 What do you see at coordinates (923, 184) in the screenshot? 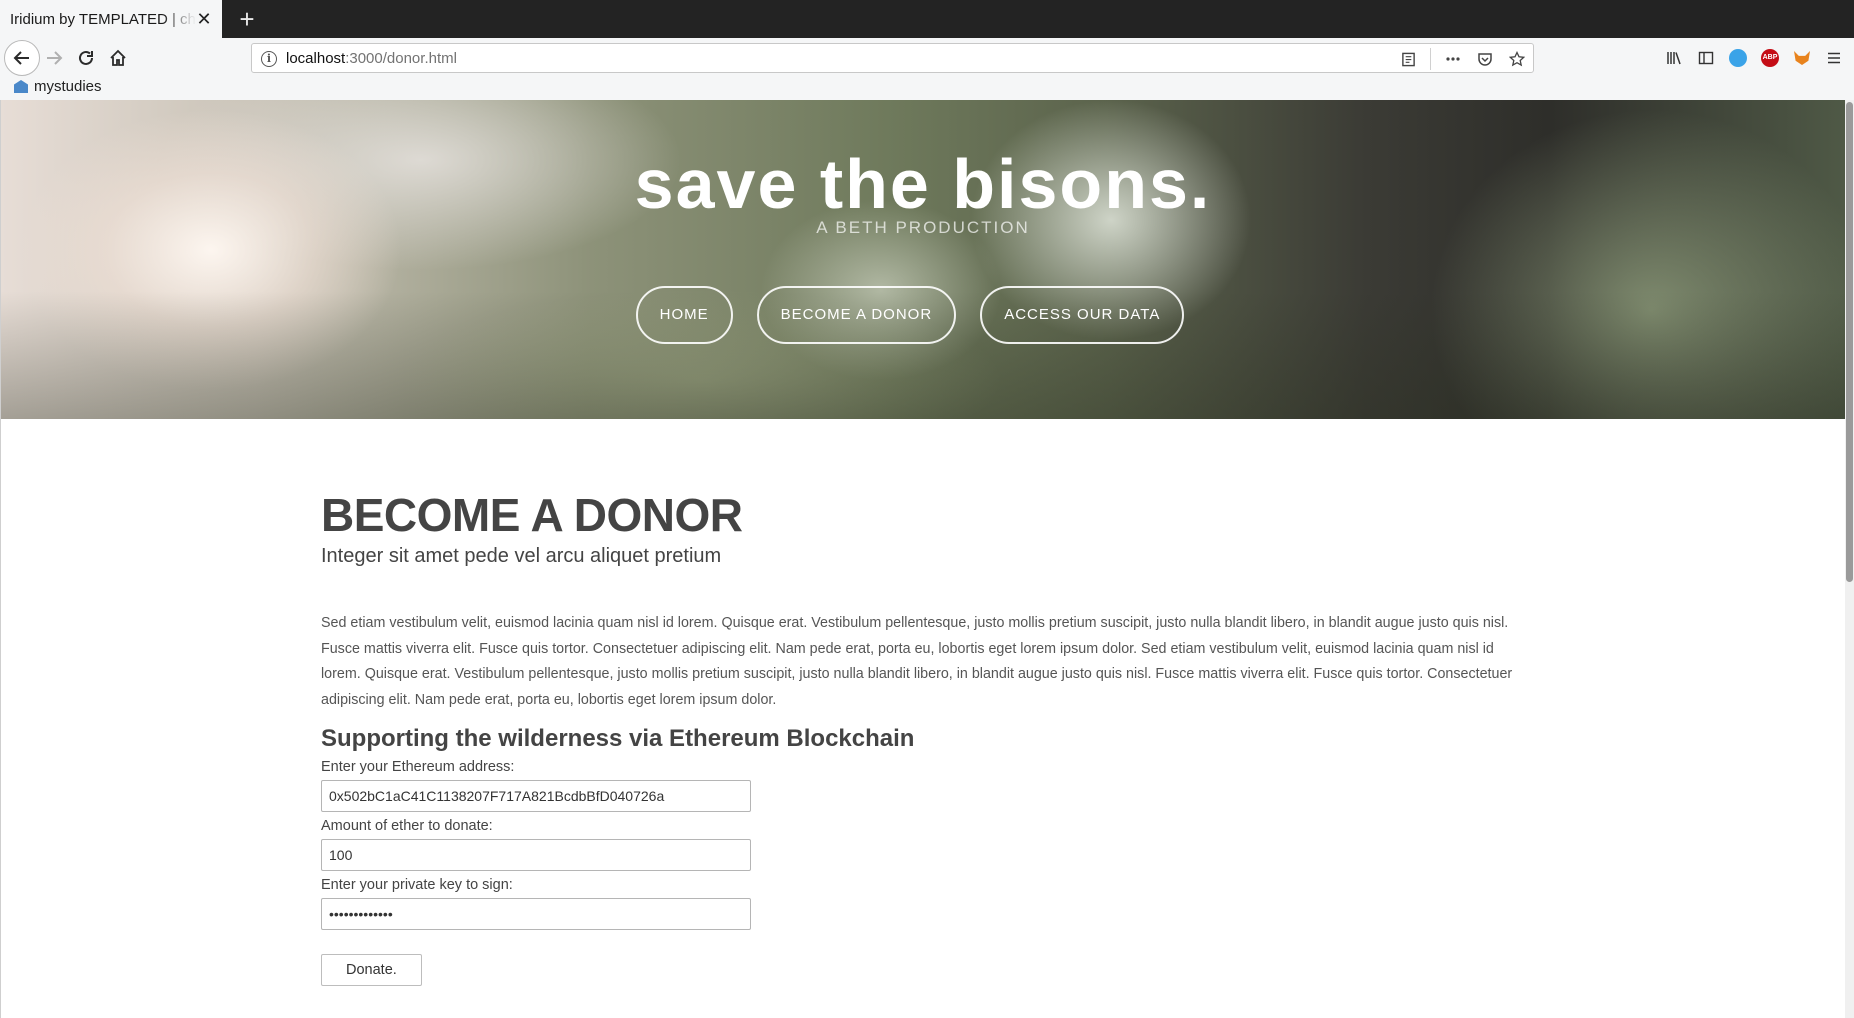
I see `site-title: save the bisons.` at bounding box center [923, 184].